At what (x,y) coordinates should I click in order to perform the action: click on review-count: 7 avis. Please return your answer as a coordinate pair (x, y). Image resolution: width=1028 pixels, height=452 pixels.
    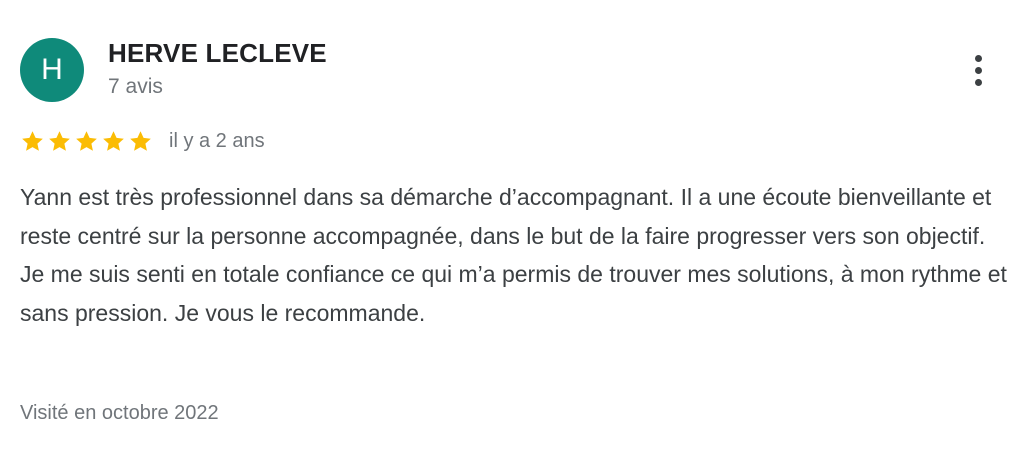
    Looking at the image, I should click on (135, 87).